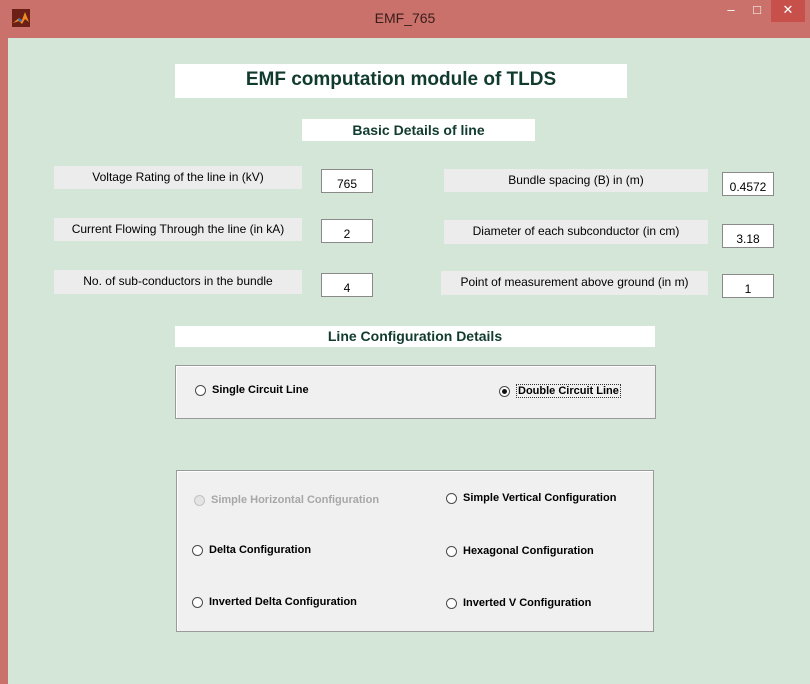 The width and height of the screenshot is (810, 684). I want to click on simple-horizontal-radio: Simple Horizontal Configuration, so click(286, 500).